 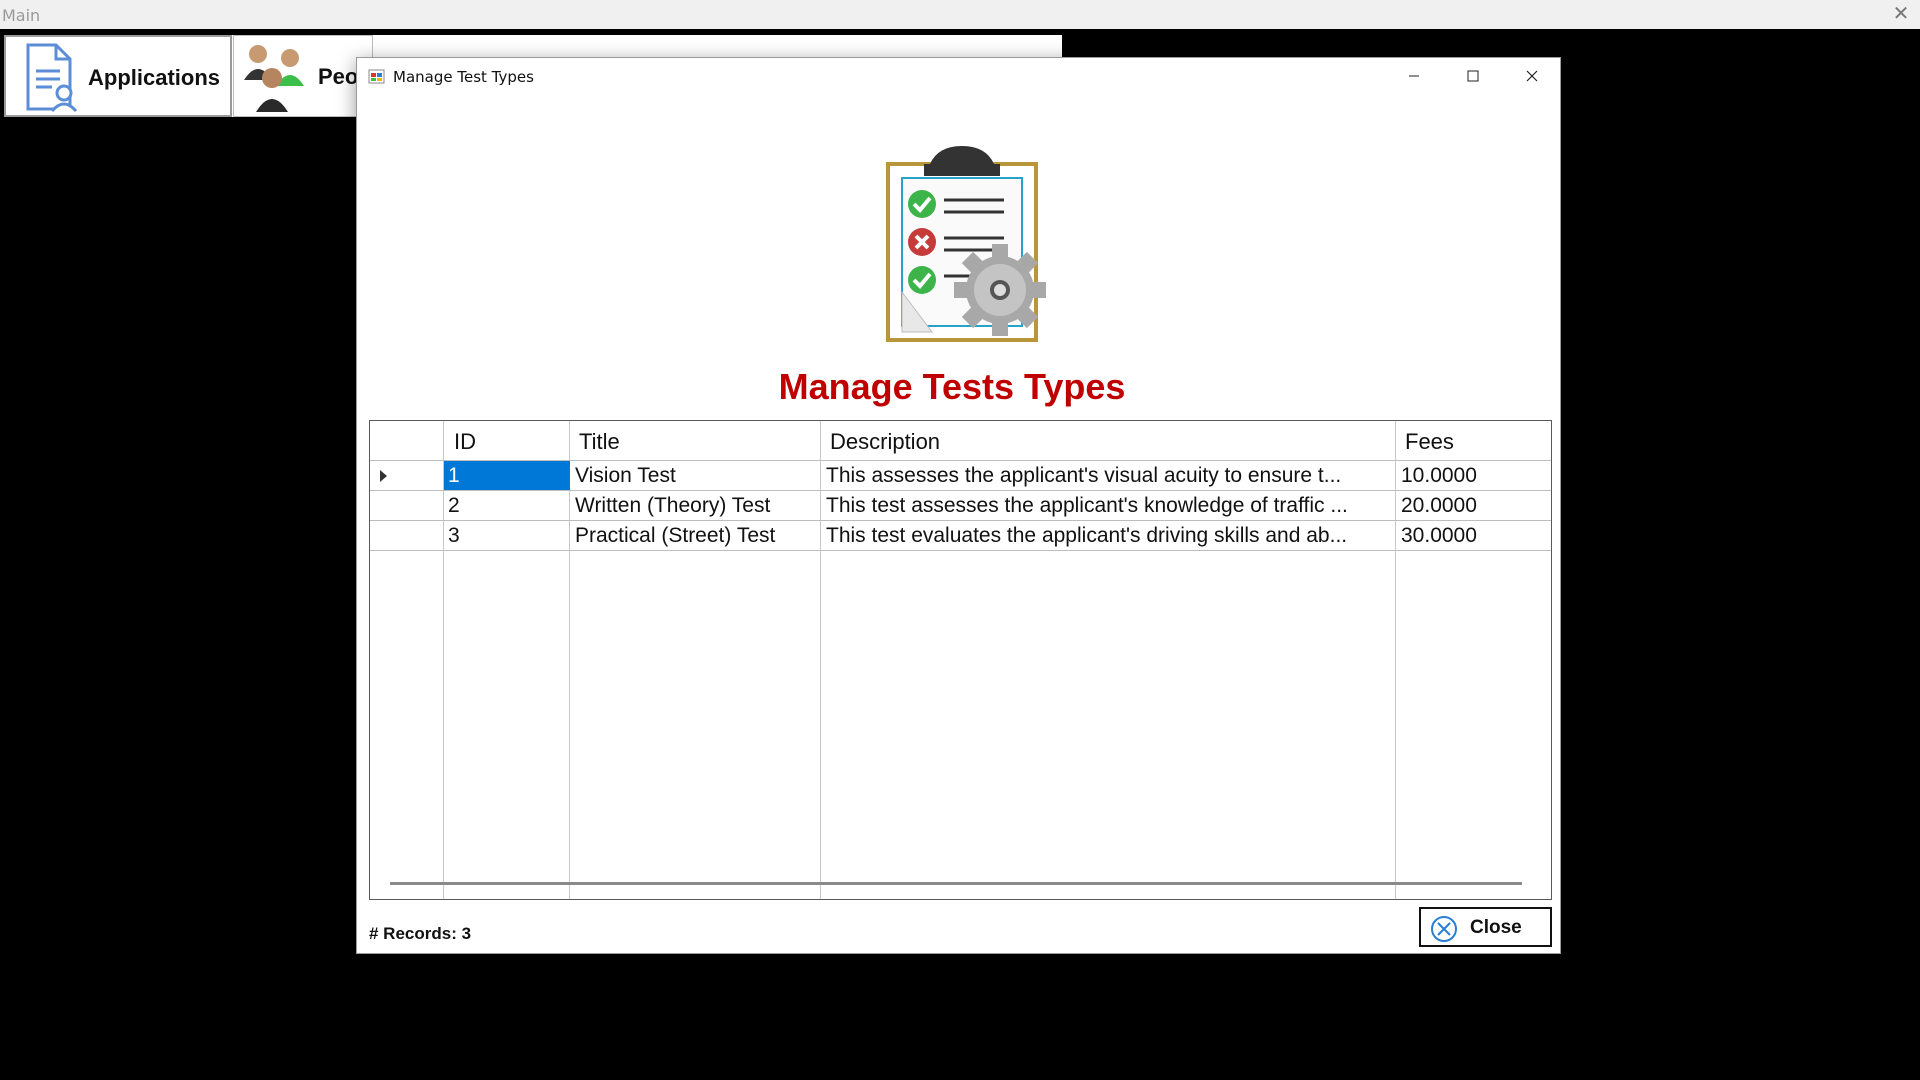 I want to click on circle-x-icon, so click(x=1444, y=929).